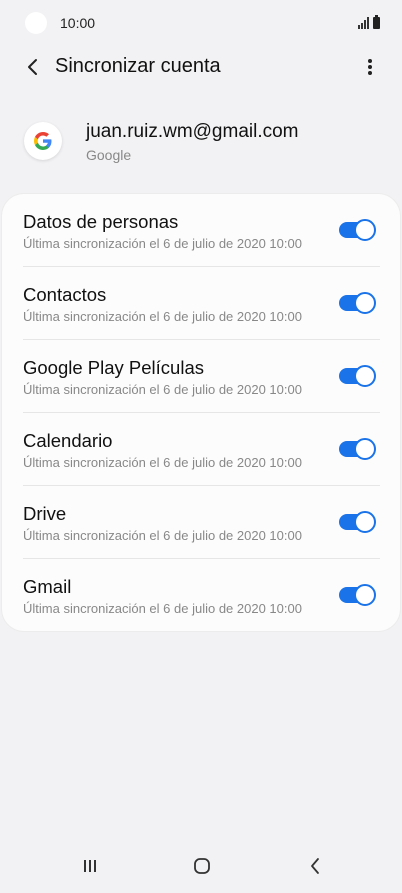  I want to click on recents-button, so click(90, 866).